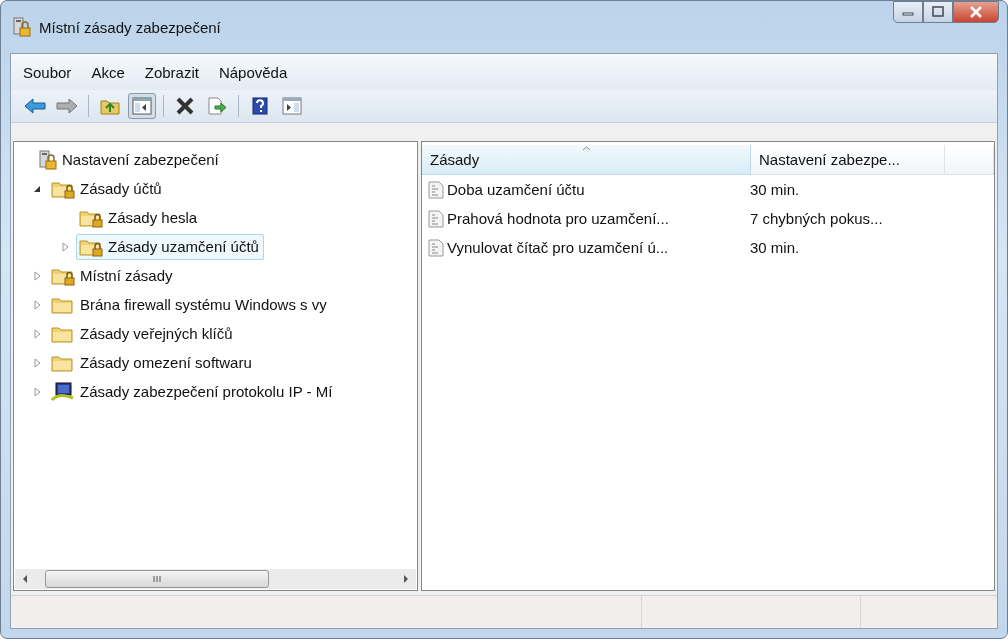 This screenshot has height=639, width=1008. I want to click on menu-item: Akce, so click(108, 72).